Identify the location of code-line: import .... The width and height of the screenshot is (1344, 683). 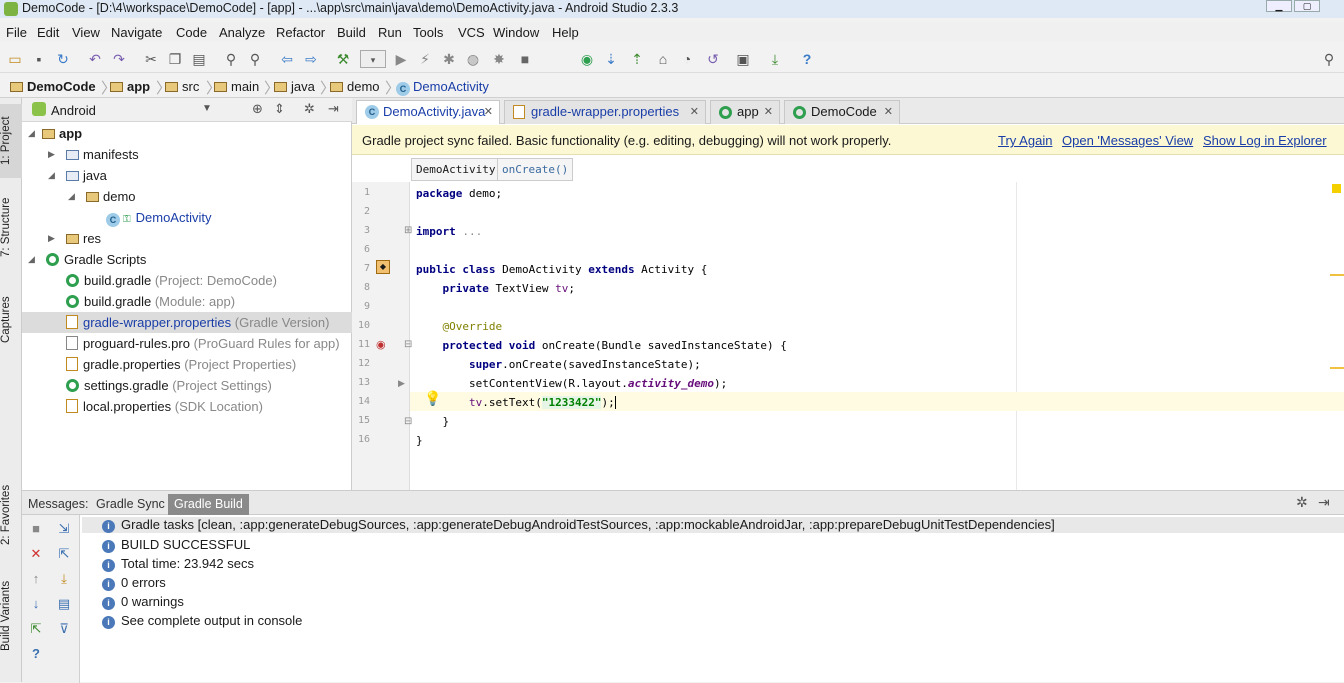
(449, 231).